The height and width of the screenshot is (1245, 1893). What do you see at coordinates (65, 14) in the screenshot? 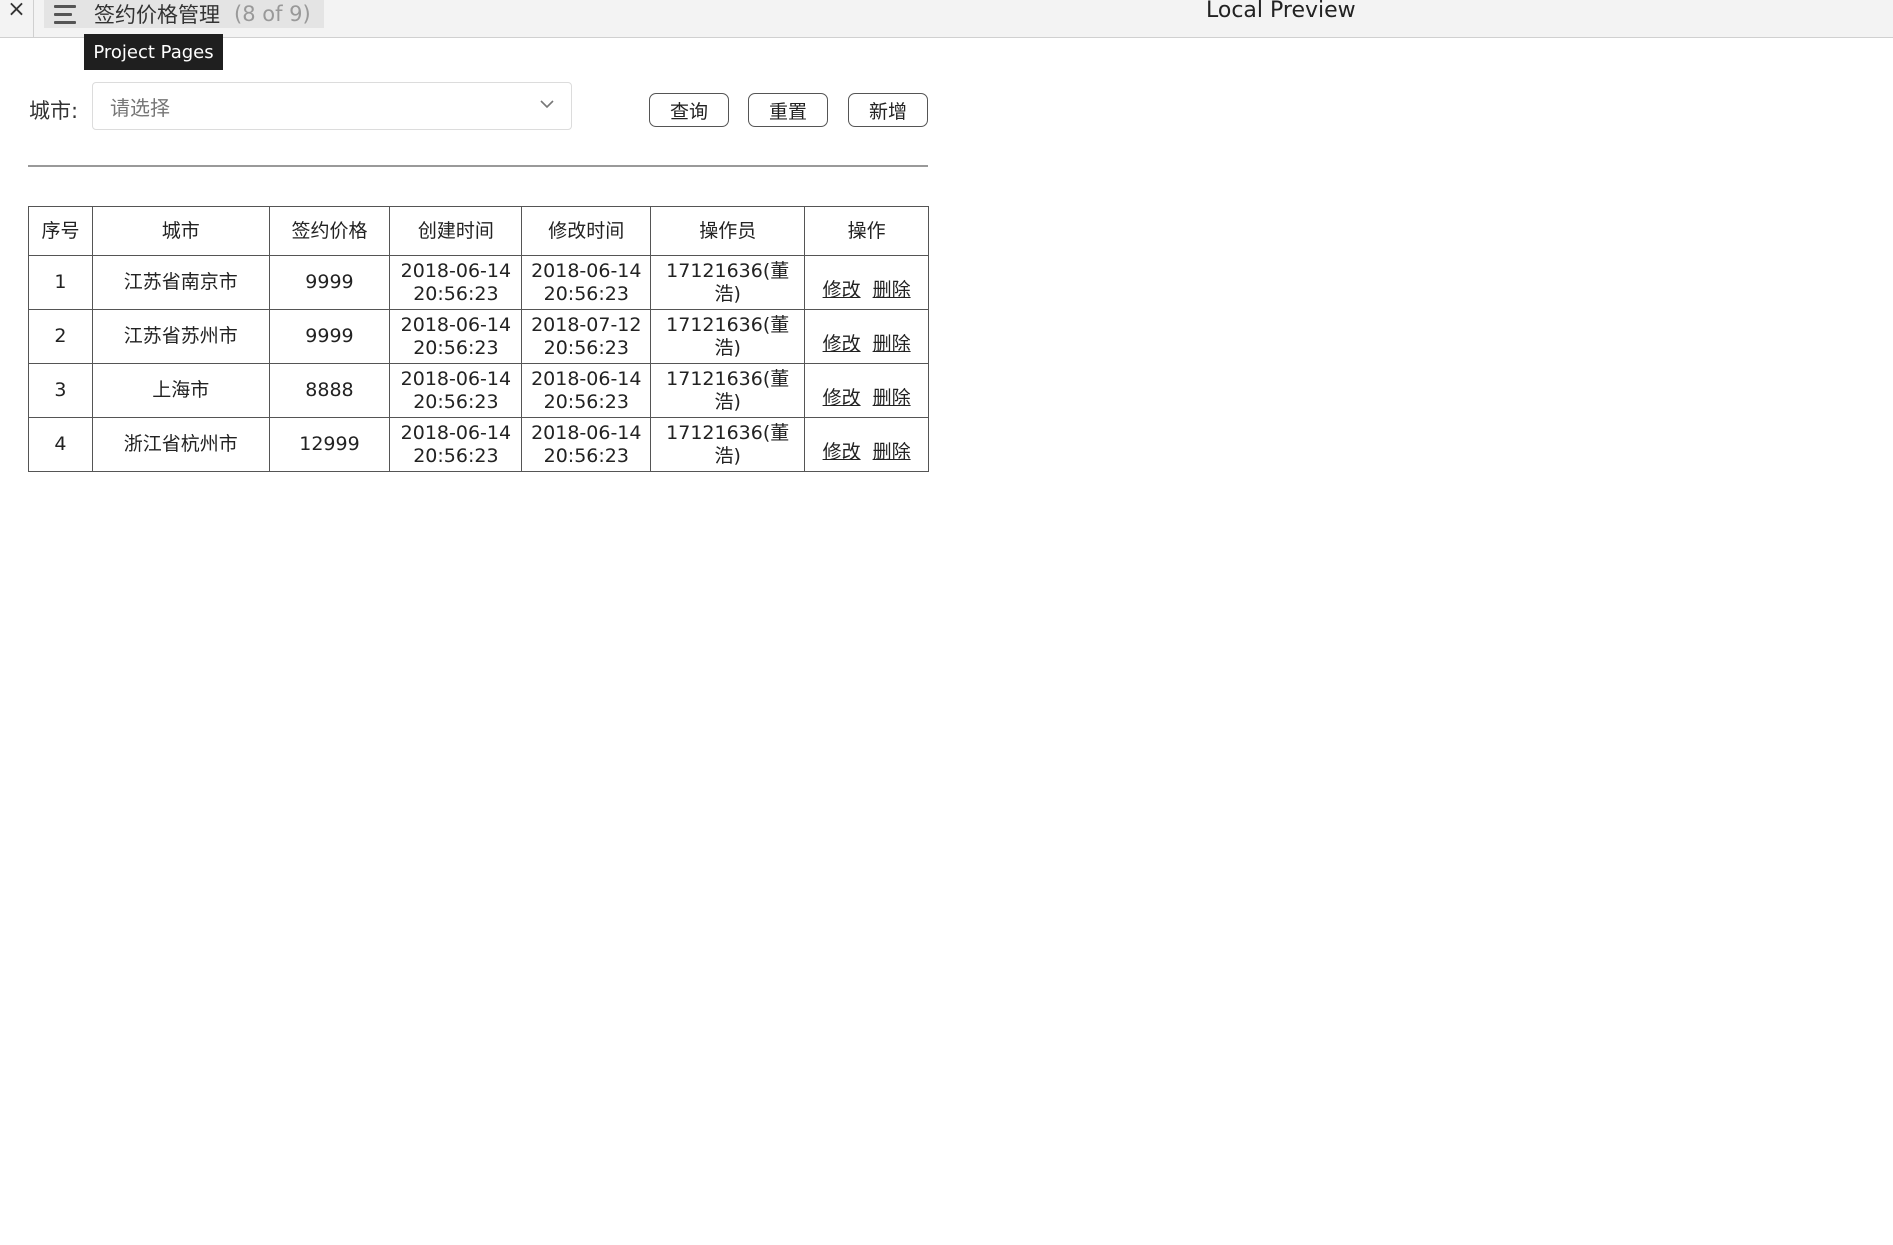
I see `hamburger-menu-icon` at bounding box center [65, 14].